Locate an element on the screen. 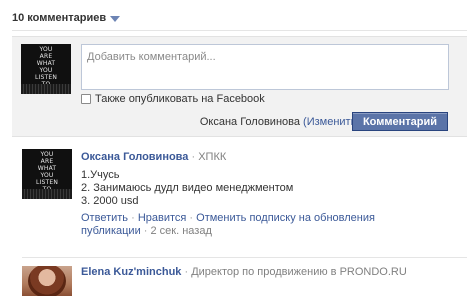 Image resolution: width=467 pixels, height=296 pixels. comments-count-header: 10 комментариев is located at coordinates (66, 18).